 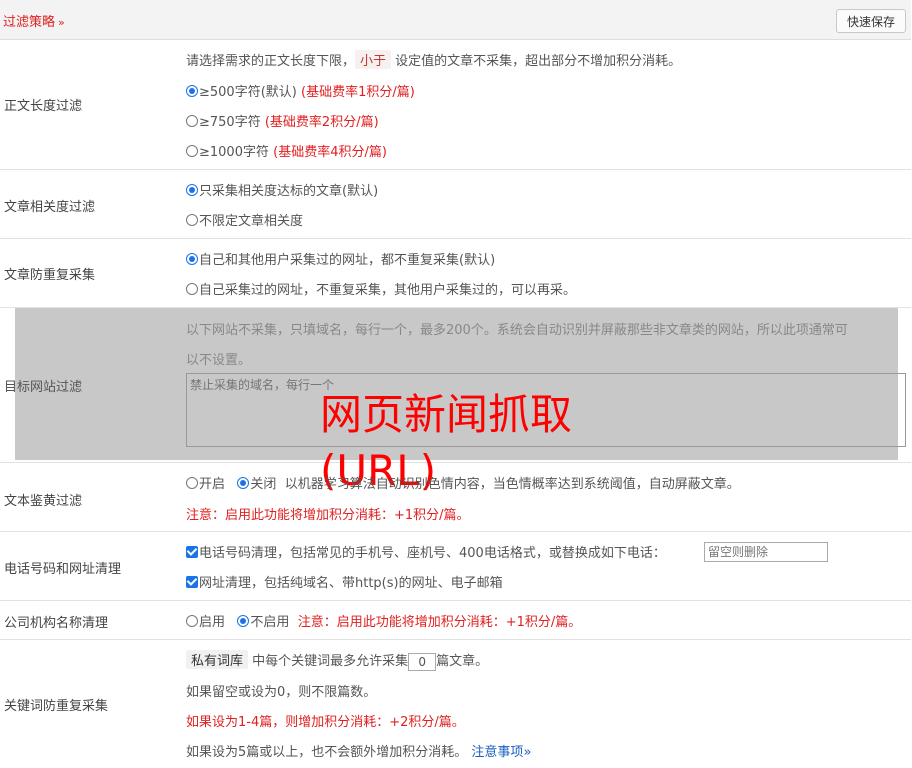 What do you see at coordinates (300, 90) in the screenshot?
I see `length-option-500: ≥500字符(默认) (基础费率1积分/篇)` at bounding box center [300, 90].